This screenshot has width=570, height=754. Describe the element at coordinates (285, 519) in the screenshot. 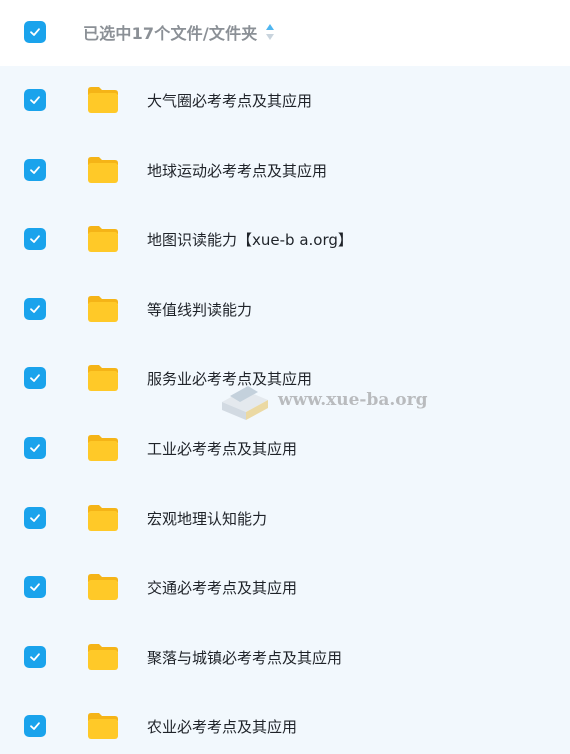

I see `file-row: 宏观地理认知能力` at that location.